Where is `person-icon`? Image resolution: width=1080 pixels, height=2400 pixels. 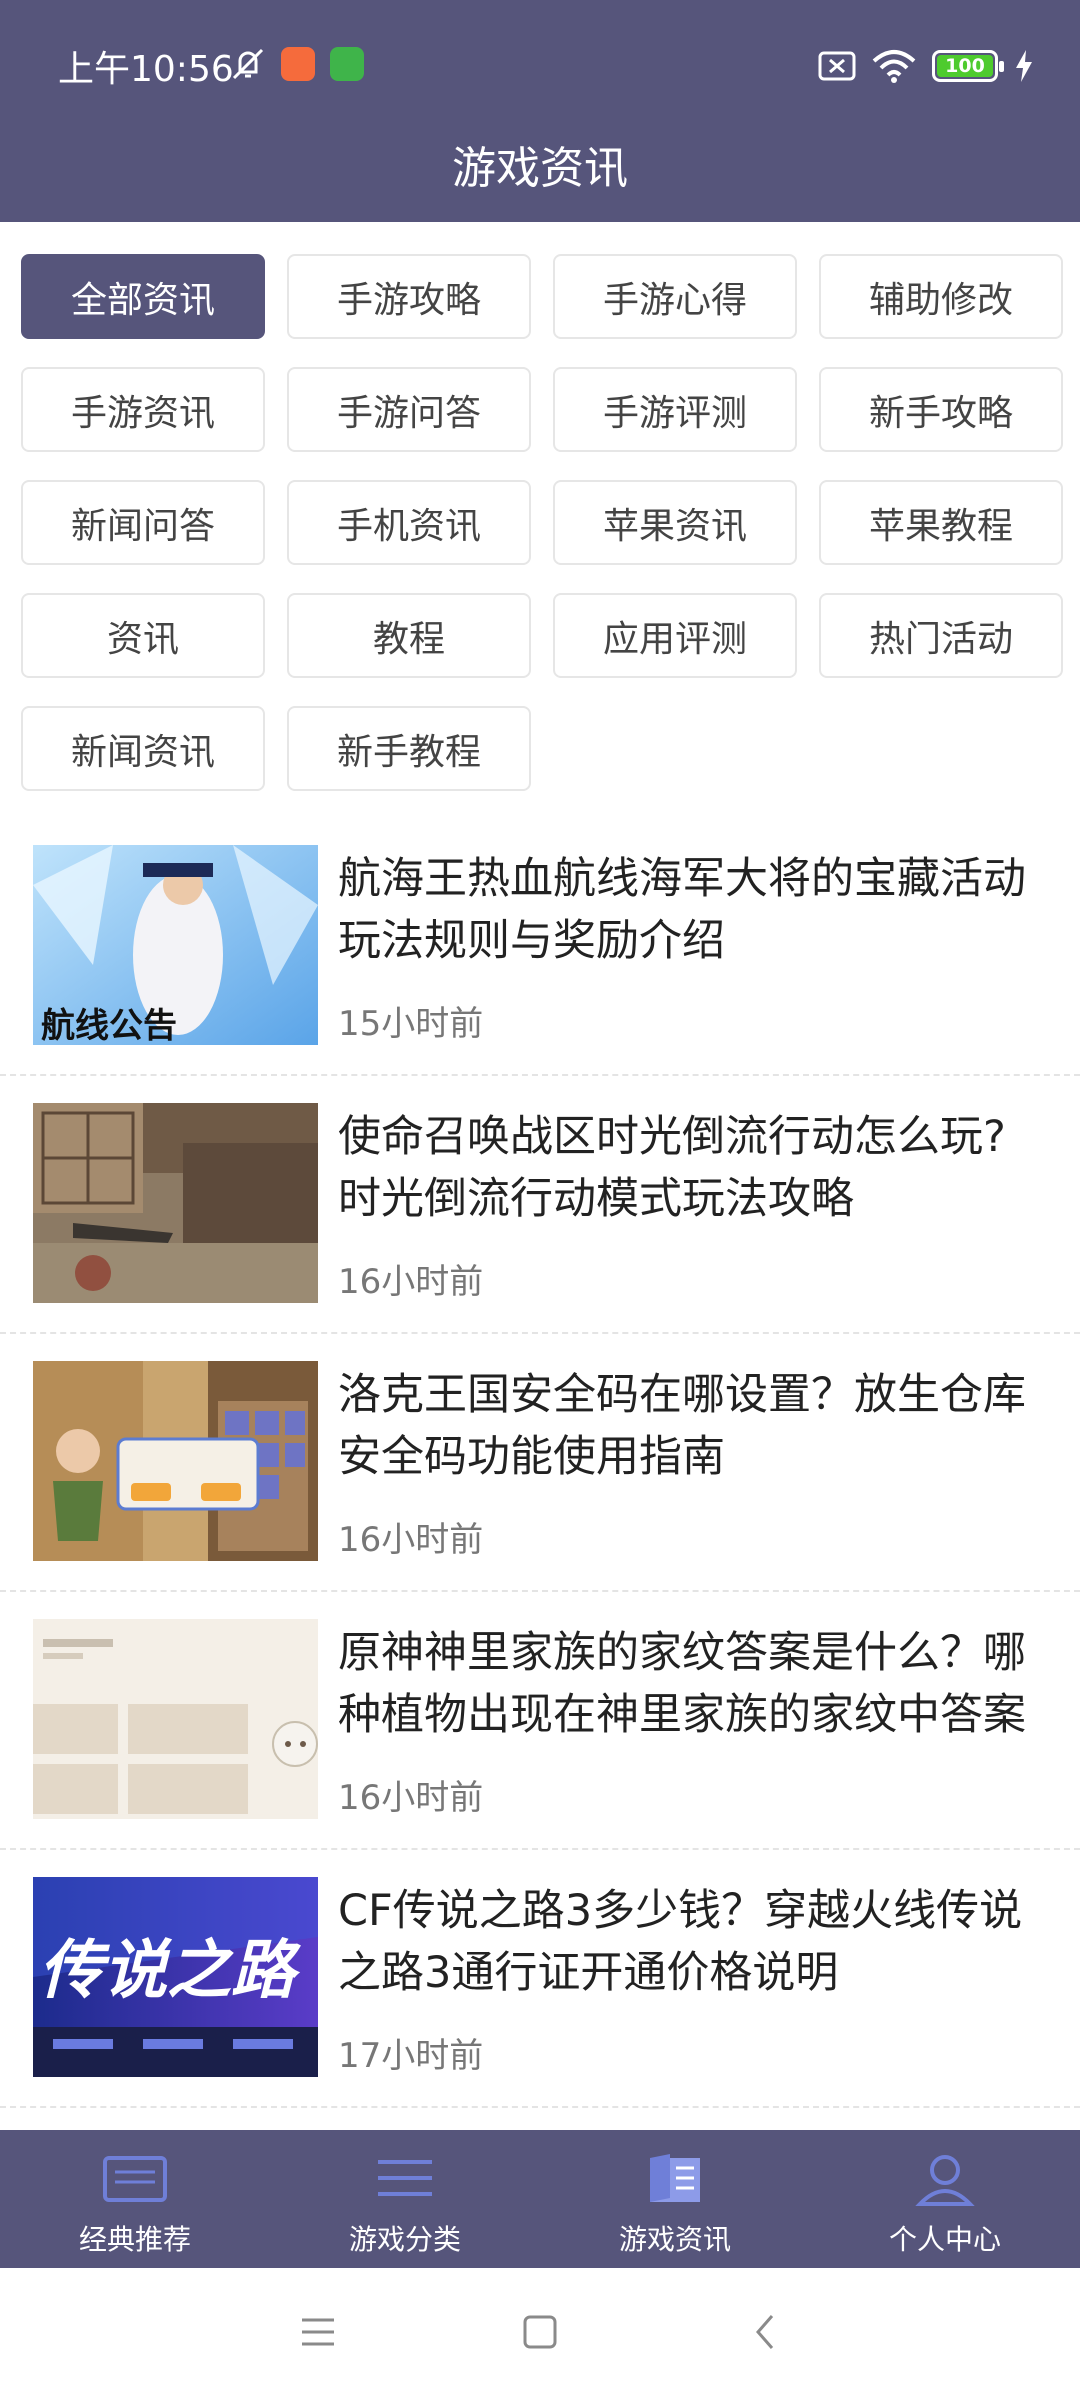
person-icon is located at coordinates (945, 2180).